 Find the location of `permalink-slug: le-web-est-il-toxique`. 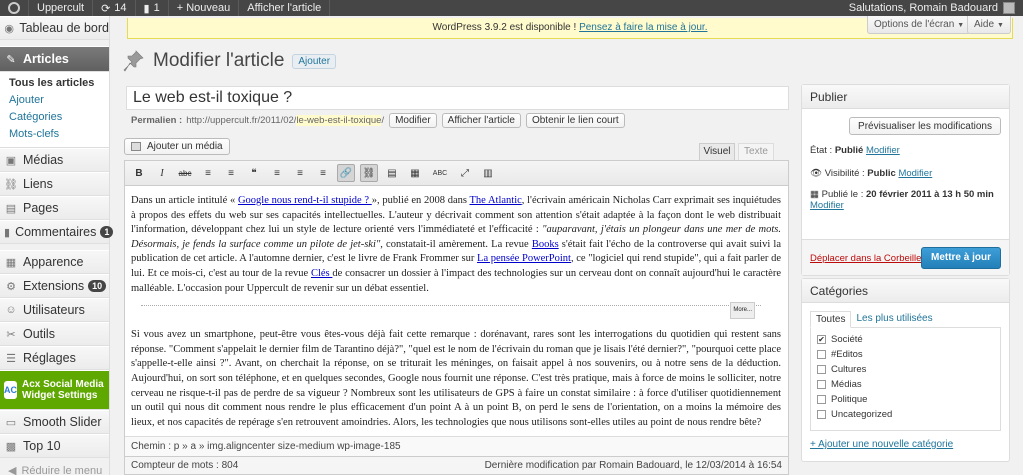

permalink-slug: le-web-est-il-toxique is located at coordinates (339, 120).